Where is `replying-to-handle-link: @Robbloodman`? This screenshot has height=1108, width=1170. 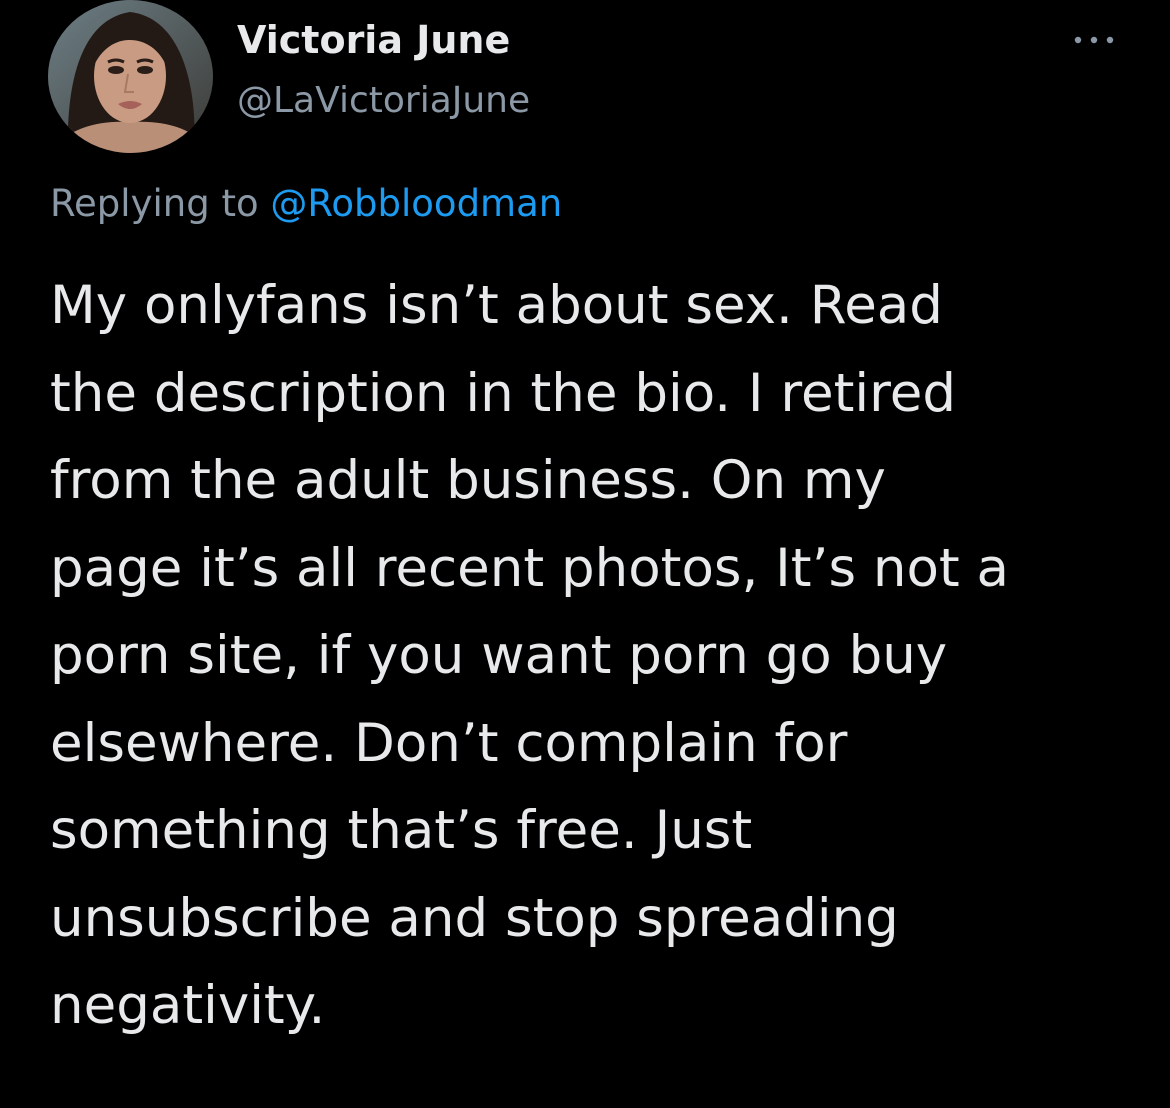 replying-to-handle-link: @Robbloodman is located at coordinates (416, 203).